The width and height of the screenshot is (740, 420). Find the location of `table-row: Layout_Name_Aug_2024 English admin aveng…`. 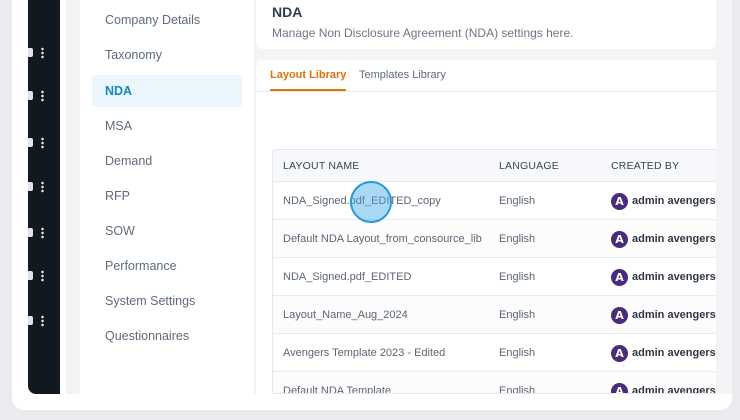

table-row: Layout_Name_Aug_2024 English admin aveng… is located at coordinates (494, 315).